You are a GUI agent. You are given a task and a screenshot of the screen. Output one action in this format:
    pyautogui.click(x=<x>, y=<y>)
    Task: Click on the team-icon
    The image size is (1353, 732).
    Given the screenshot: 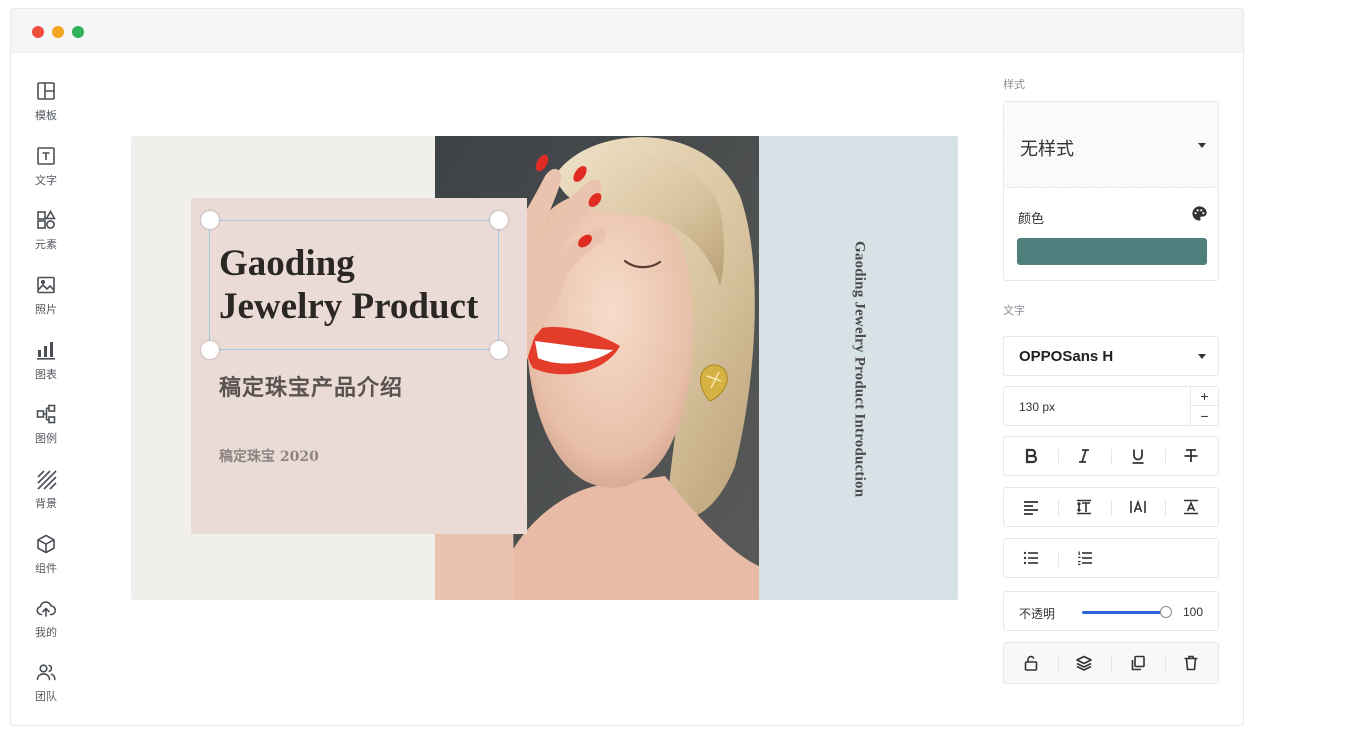 What is the action you would take?
    pyautogui.click(x=46, y=672)
    